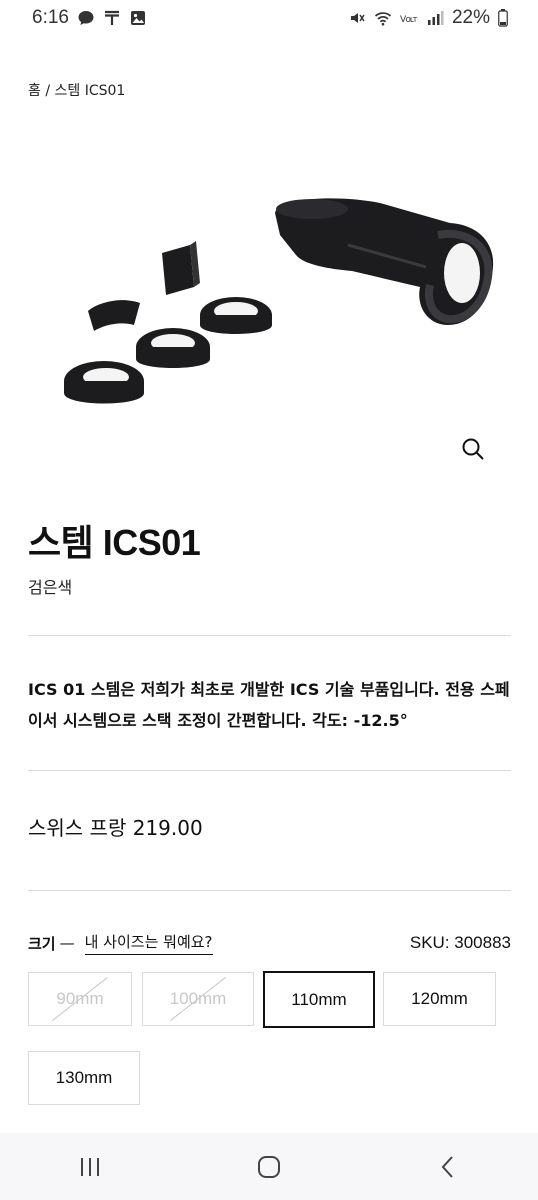 The height and width of the screenshot is (1200, 538). What do you see at coordinates (42, 943) in the screenshot?
I see `size-label: 크기` at bounding box center [42, 943].